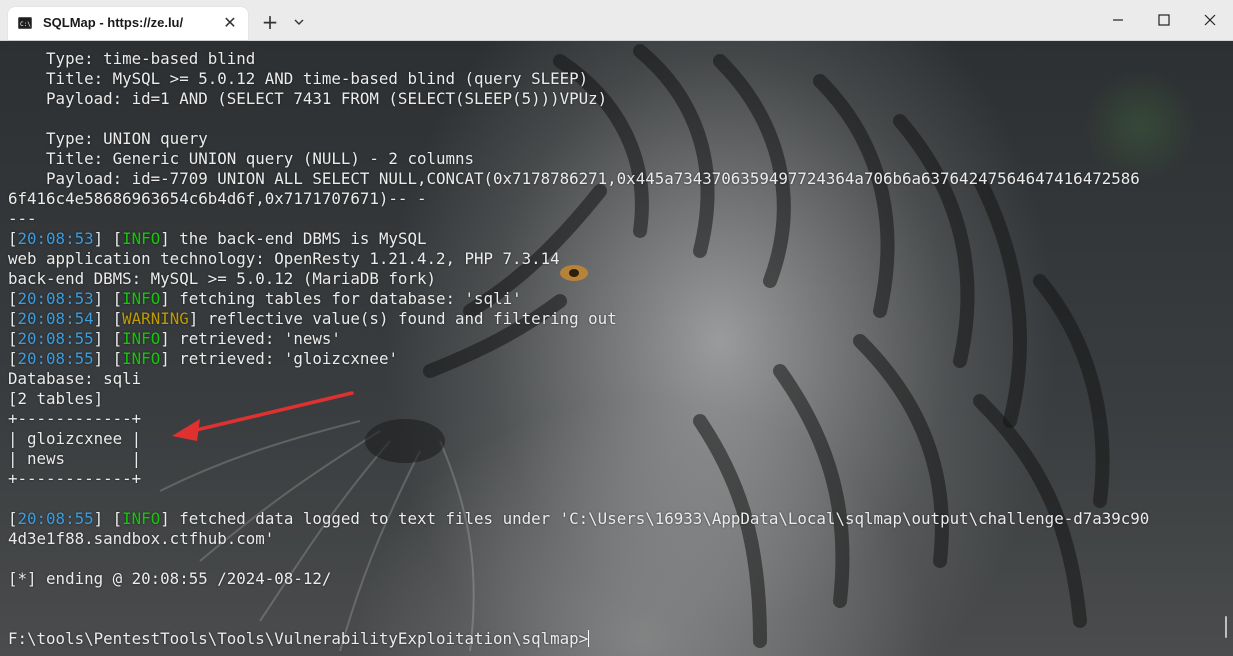  Describe the element at coordinates (1226, 627) in the screenshot. I see `scrollbar-thumb` at that location.